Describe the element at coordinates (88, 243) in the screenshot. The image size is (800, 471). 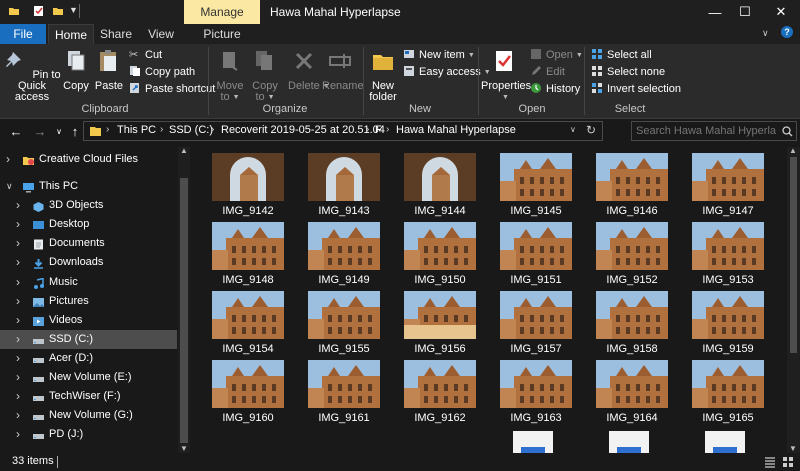
I see `sidebar-item: › Documents` at that location.